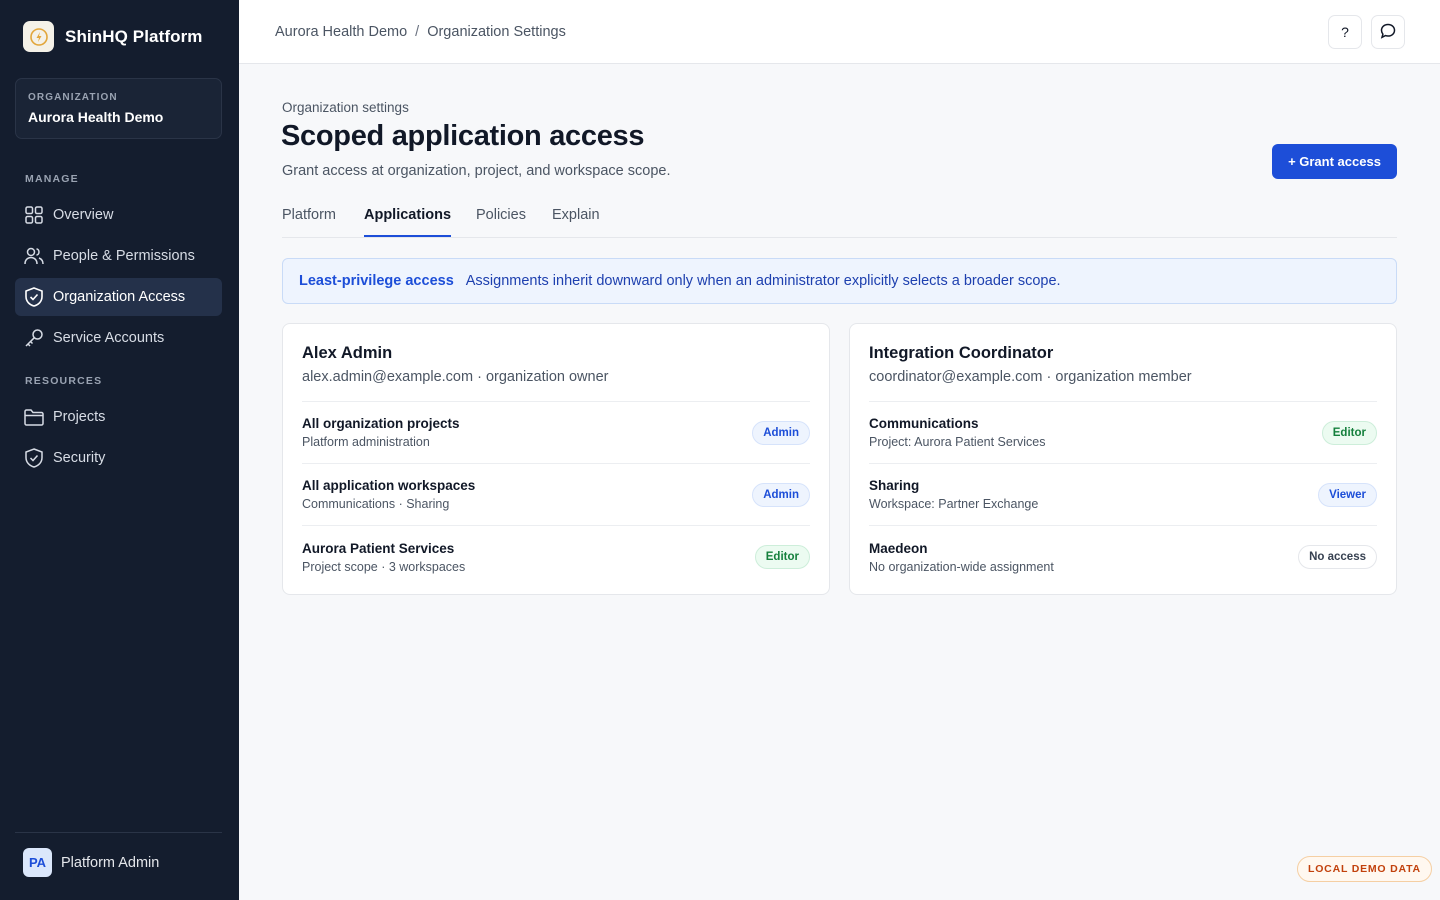 The width and height of the screenshot is (1440, 900). Describe the element at coordinates (1347, 494) in the screenshot. I see `role-badge: Viewer` at that location.